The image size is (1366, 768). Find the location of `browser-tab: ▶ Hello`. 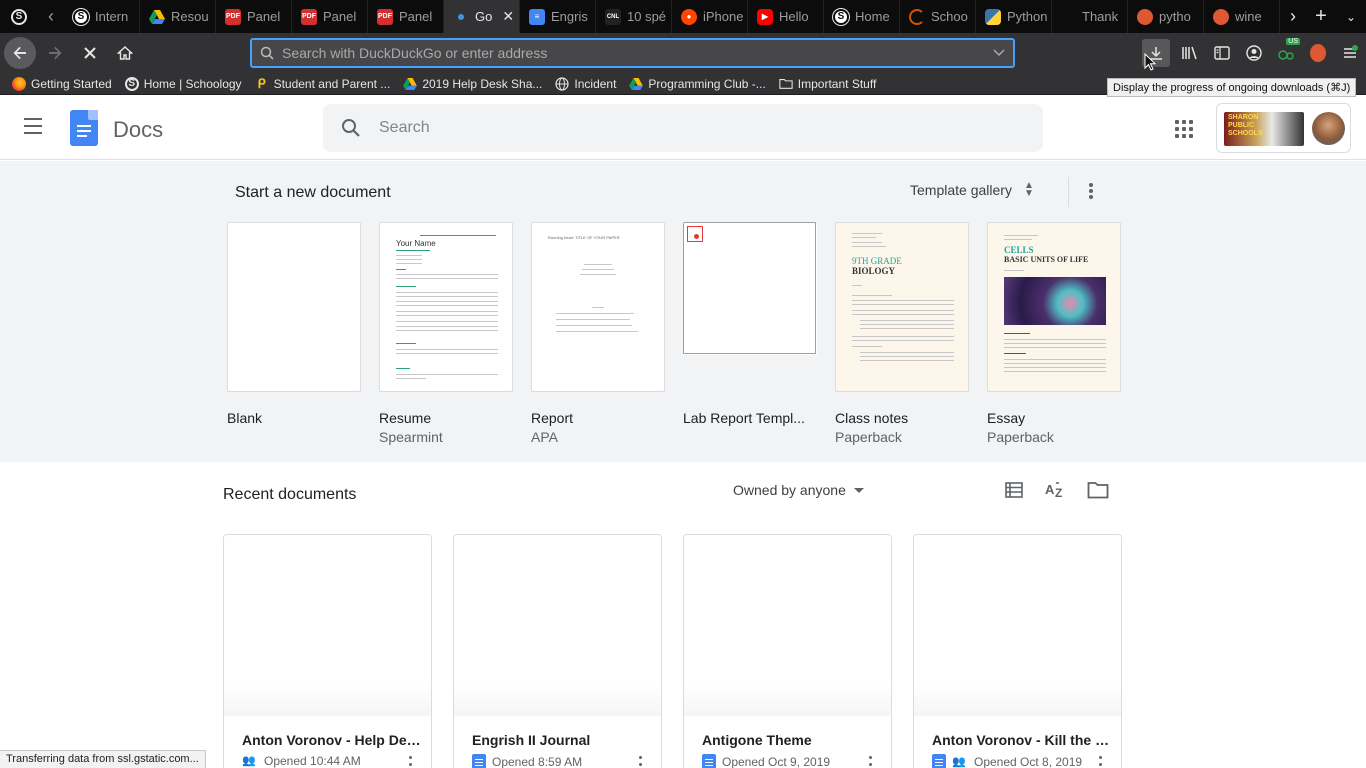

browser-tab: ▶ Hello is located at coordinates (786, 16).